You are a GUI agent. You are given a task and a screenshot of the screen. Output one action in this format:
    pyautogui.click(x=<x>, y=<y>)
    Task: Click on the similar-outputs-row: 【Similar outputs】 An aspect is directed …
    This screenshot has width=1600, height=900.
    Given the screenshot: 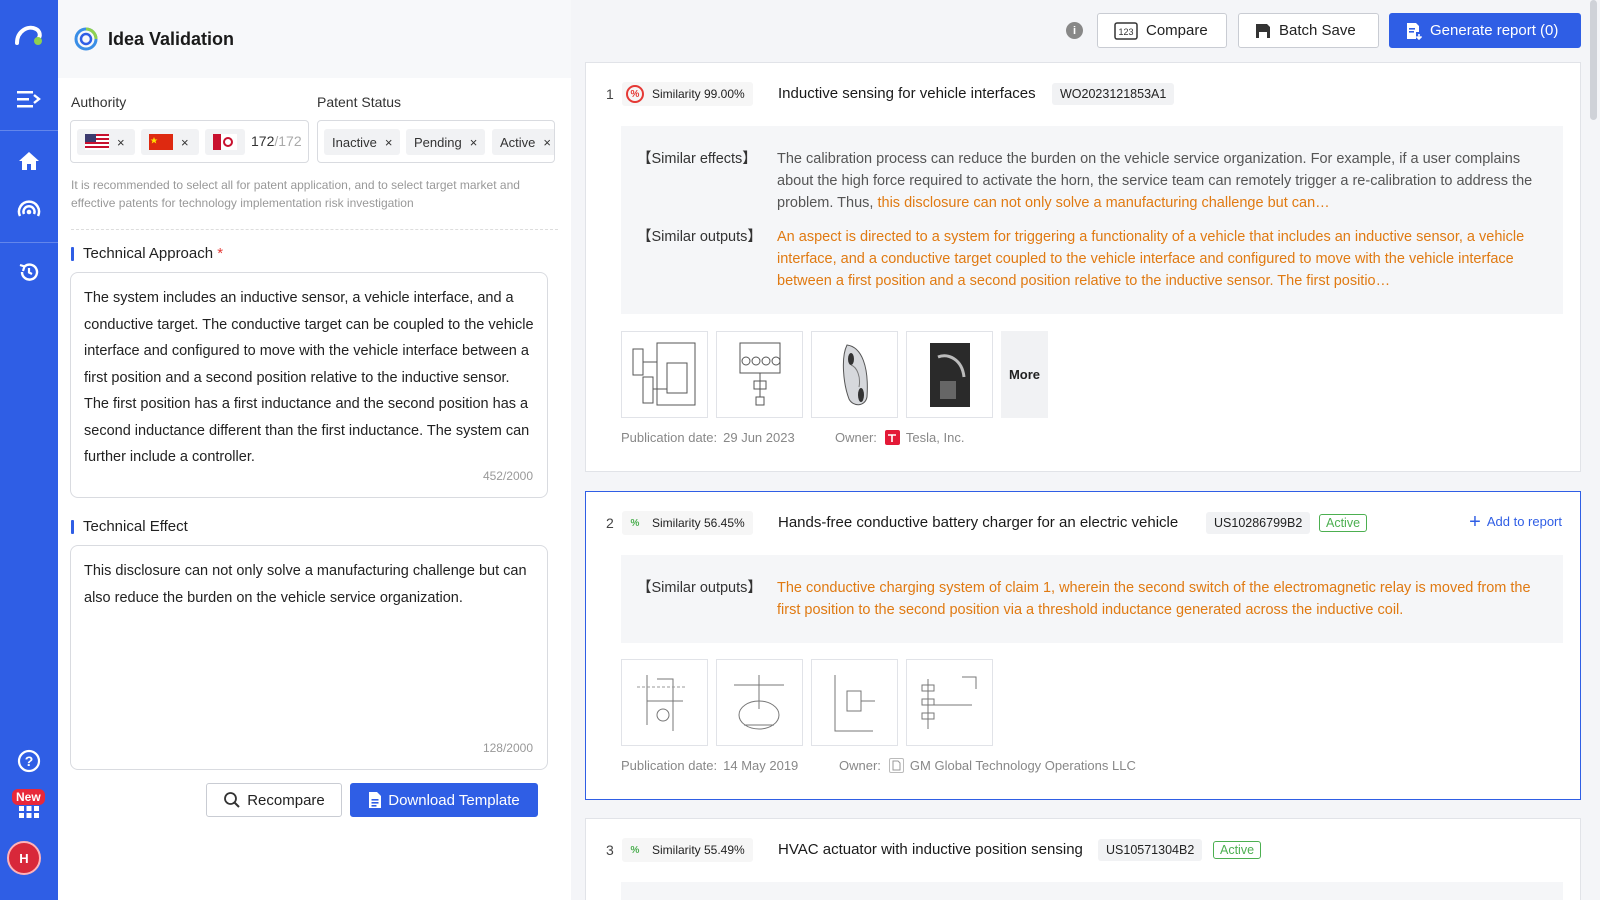 What is the action you would take?
    pyautogui.click(x=1088, y=259)
    